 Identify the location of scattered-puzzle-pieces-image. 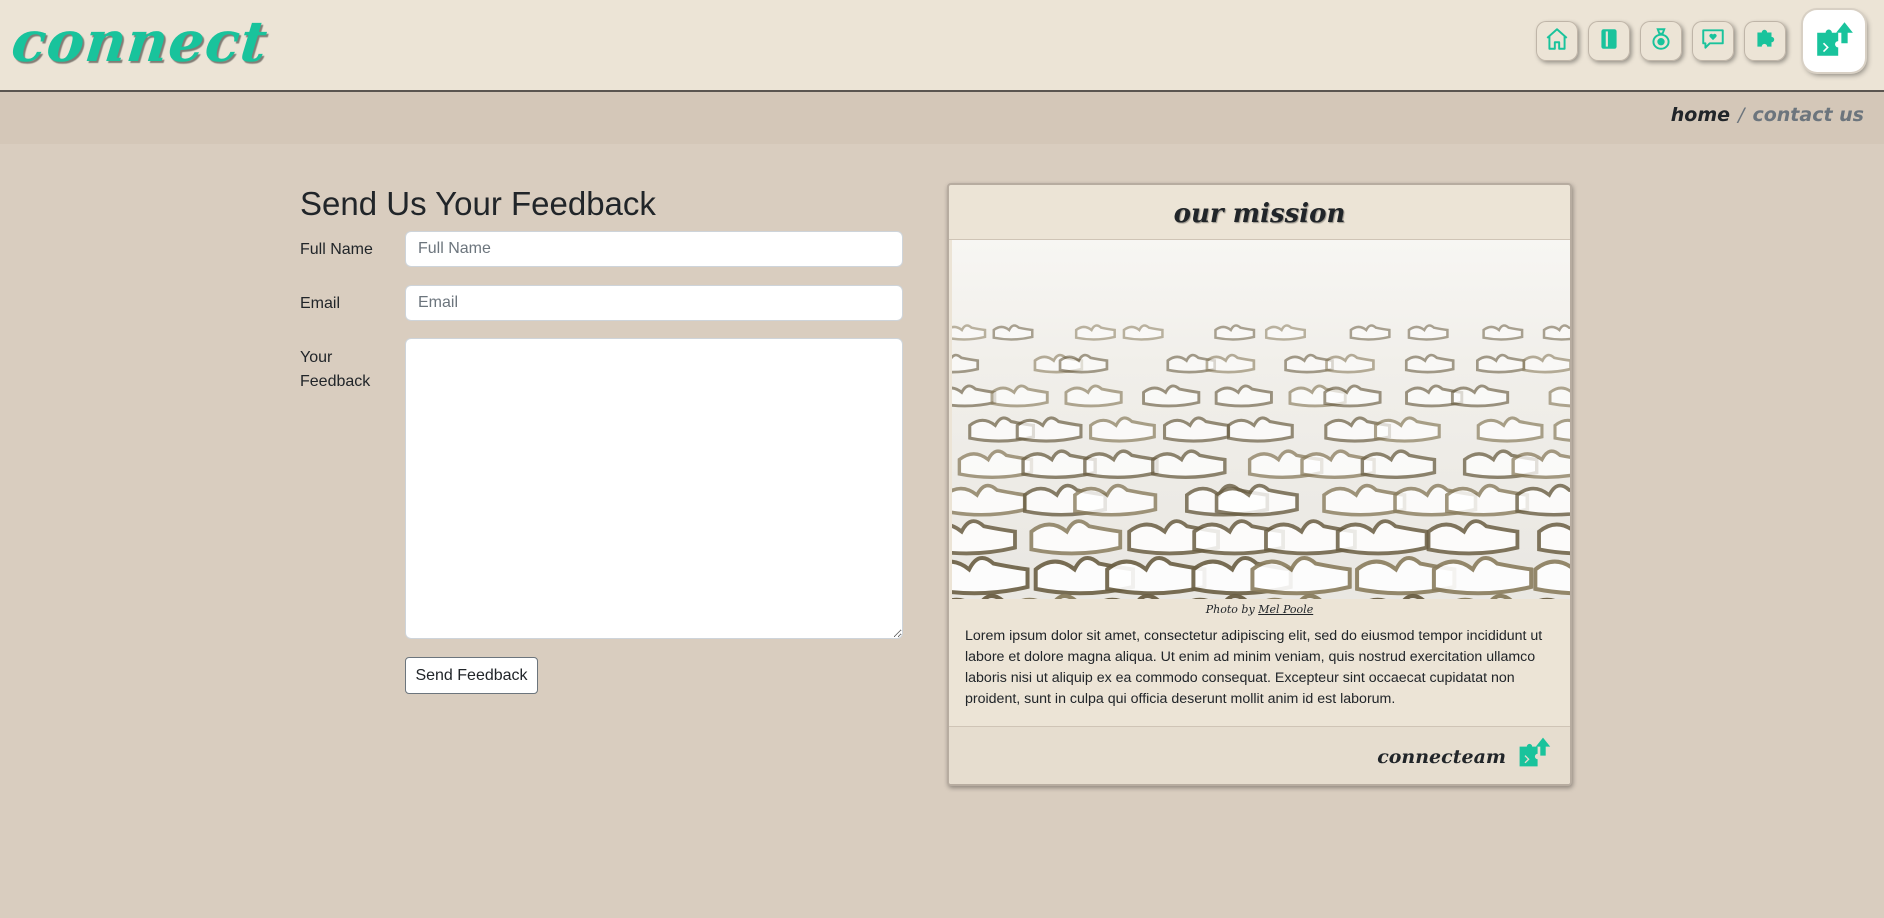
(1261, 419).